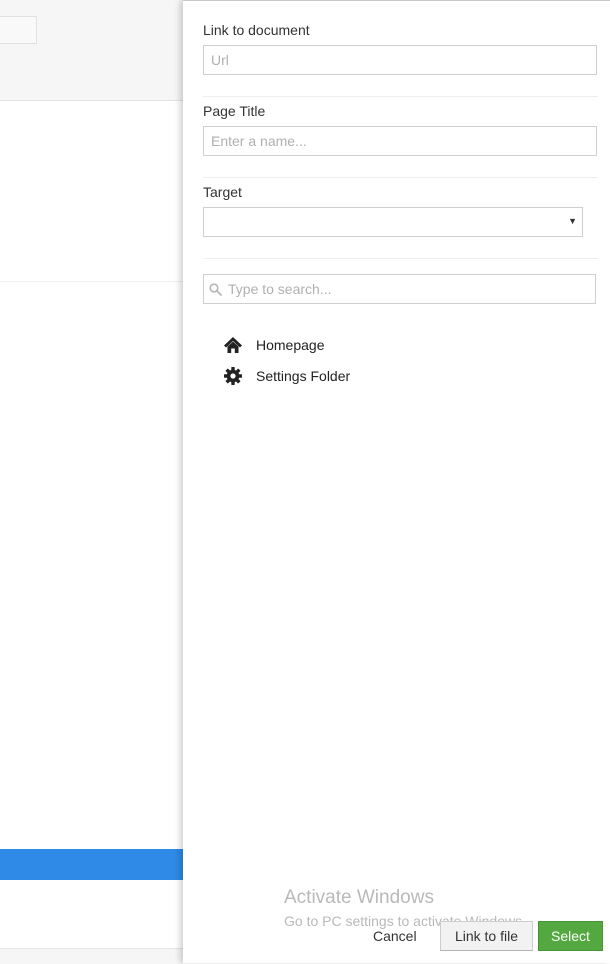  Describe the element at coordinates (570, 936) in the screenshot. I see `select-button: Select` at that location.